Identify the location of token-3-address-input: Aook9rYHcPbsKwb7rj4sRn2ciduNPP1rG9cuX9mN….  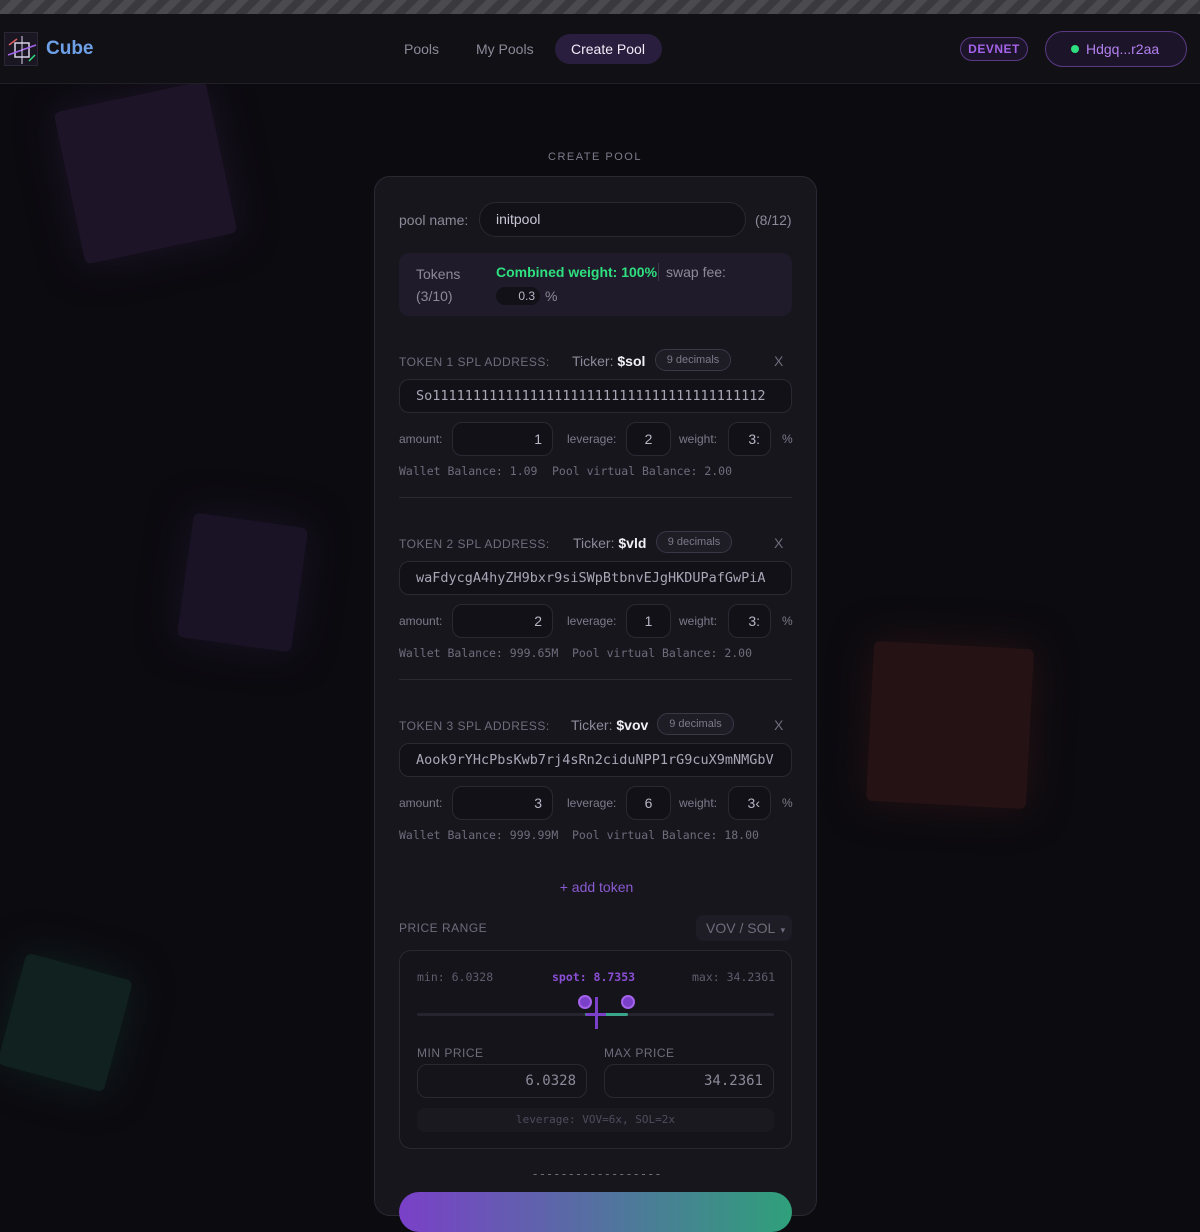
(595, 760).